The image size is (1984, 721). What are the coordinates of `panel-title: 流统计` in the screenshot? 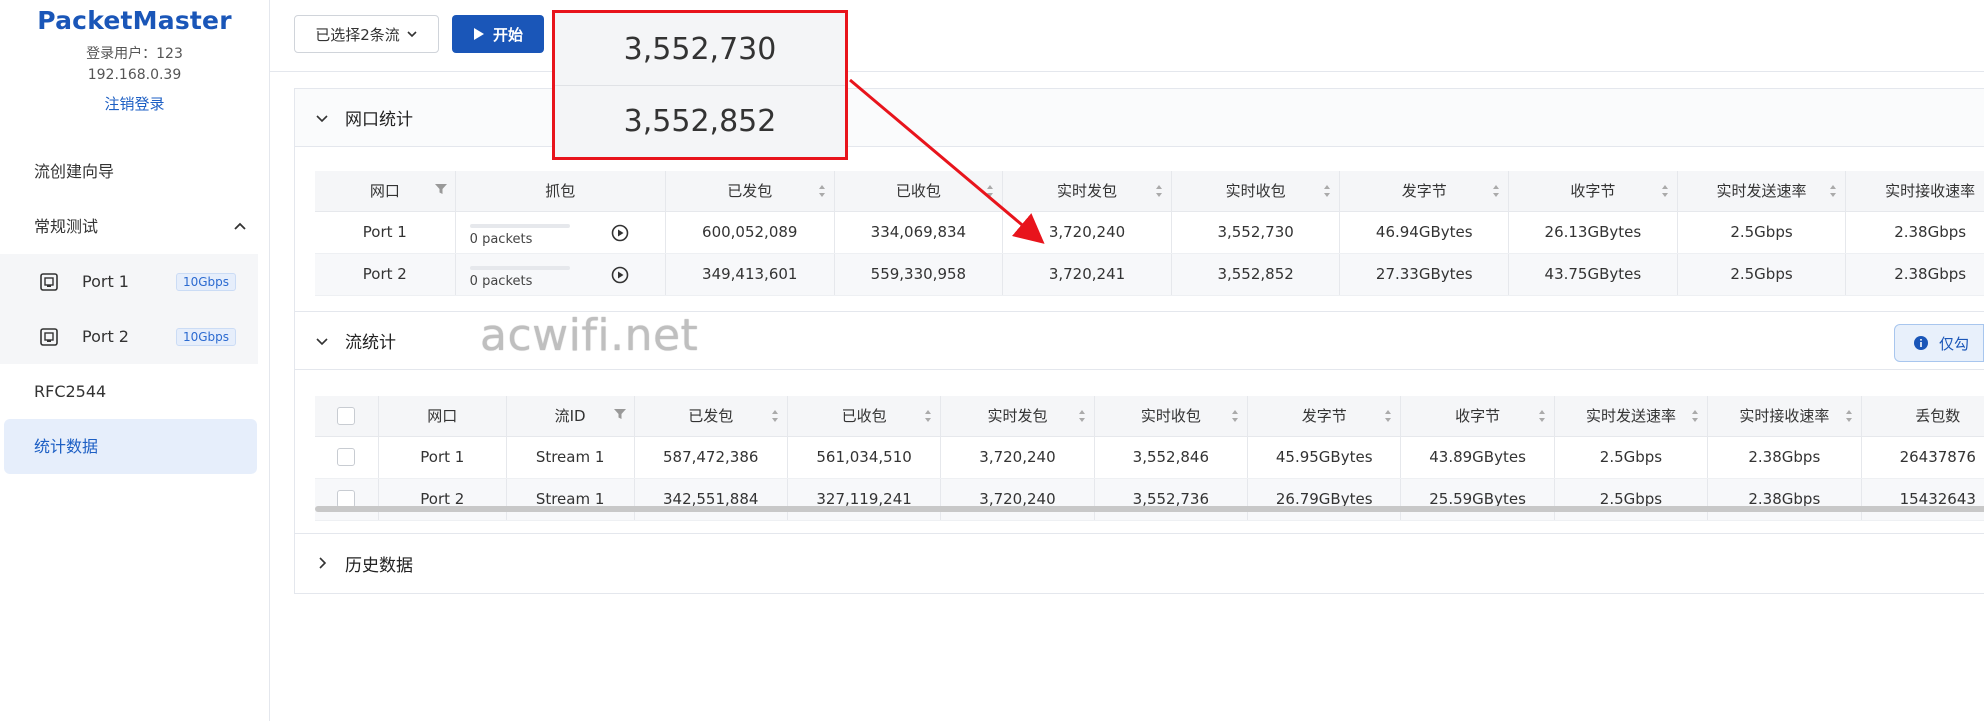 It's located at (370, 343).